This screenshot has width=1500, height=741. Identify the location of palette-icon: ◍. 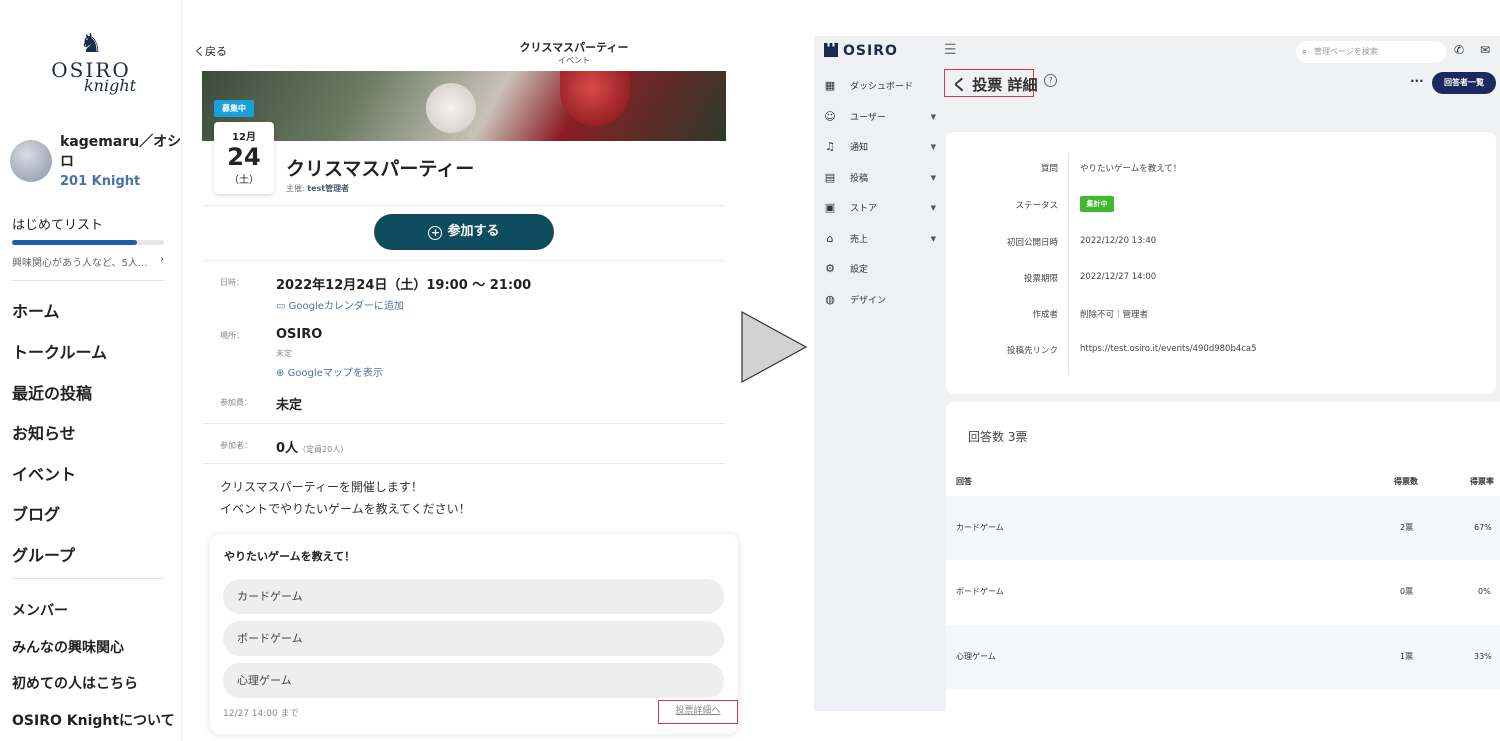
(830, 299).